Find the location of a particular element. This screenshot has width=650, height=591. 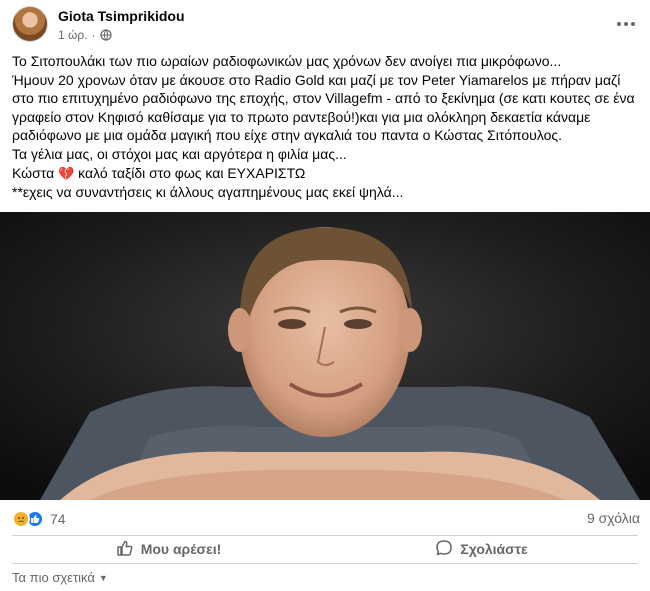

comment-sort-dropdown: Τα πιο σχετικά ▼ is located at coordinates (60, 577).